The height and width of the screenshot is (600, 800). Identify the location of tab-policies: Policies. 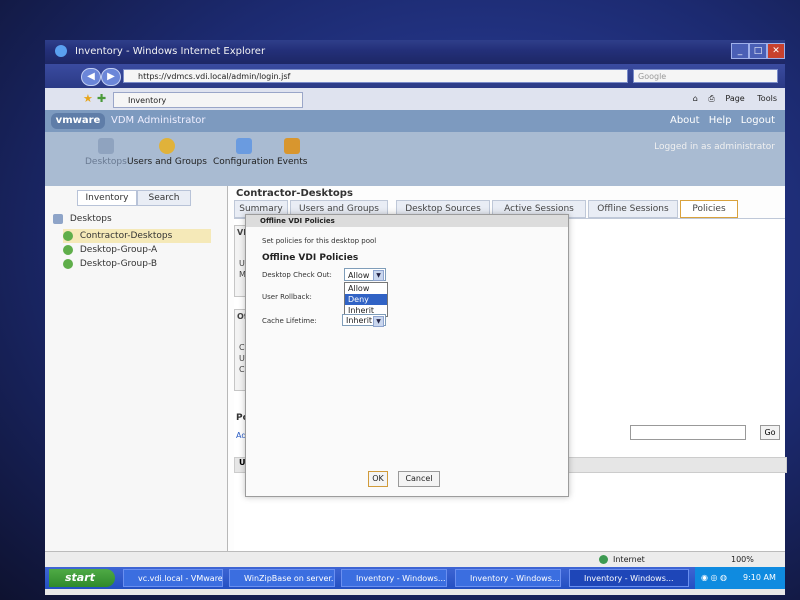
(709, 209).